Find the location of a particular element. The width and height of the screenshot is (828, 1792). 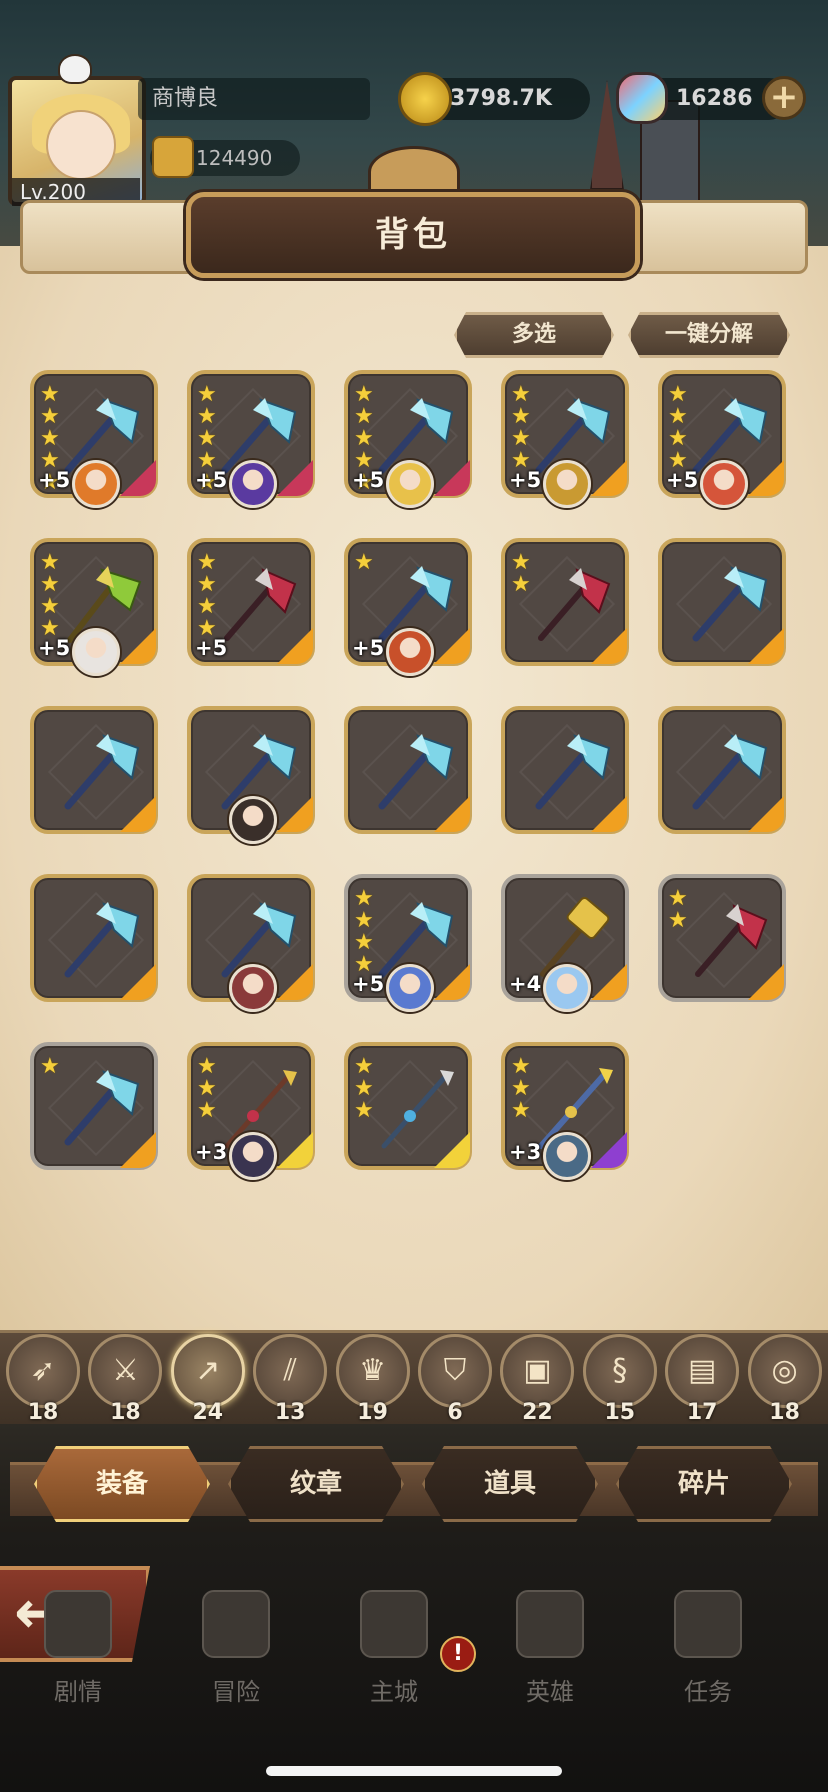

whip-icon: § is located at coordinates (620, 1370).